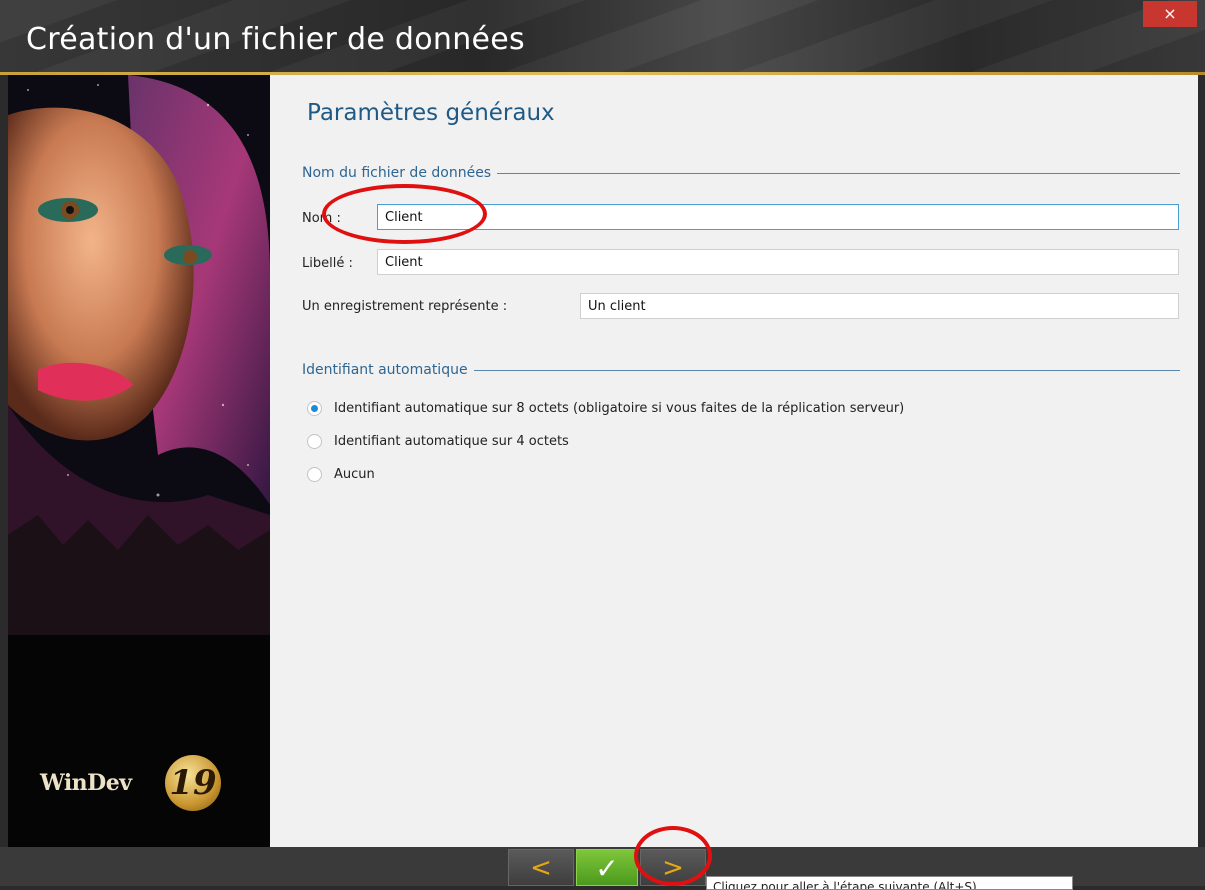 Image resolution: width=1205 pixels, height=890 pixels. What do you see at coordinates (879, 306) in the screenshot?
I see `record-input: Un client` at bounding box center [879, 306].